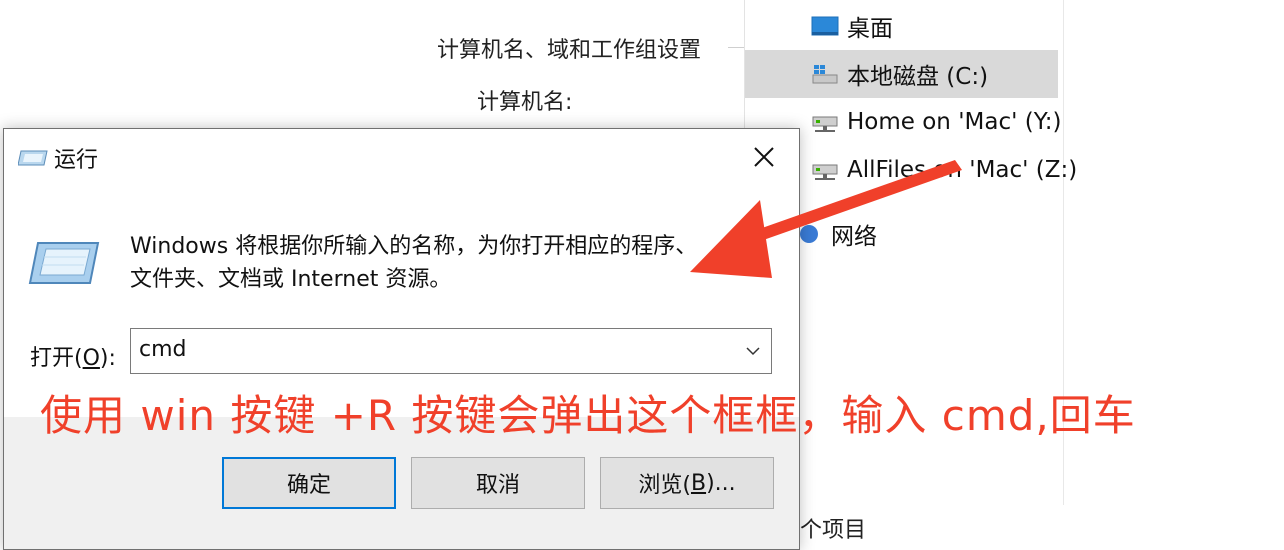 This screenshot has width=1284, height=550. What do you see at coordinates (826, 219) in the screenshot?
I see `annotation-arrow` at bounding box center [826, 219].